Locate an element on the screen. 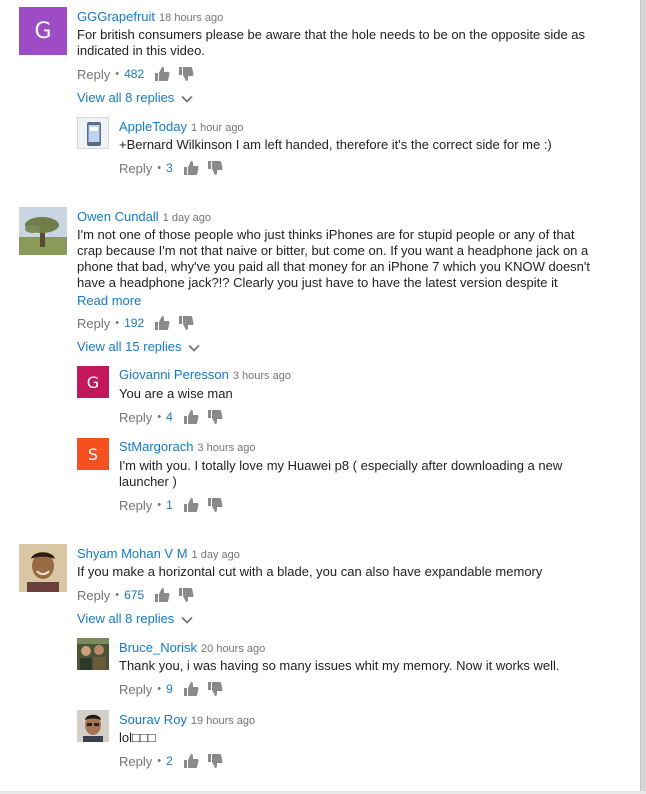 This screenshot has height=794, width=646. comment-header: Sourav Roy 19 hours ago is located at coordinates (187, 720).